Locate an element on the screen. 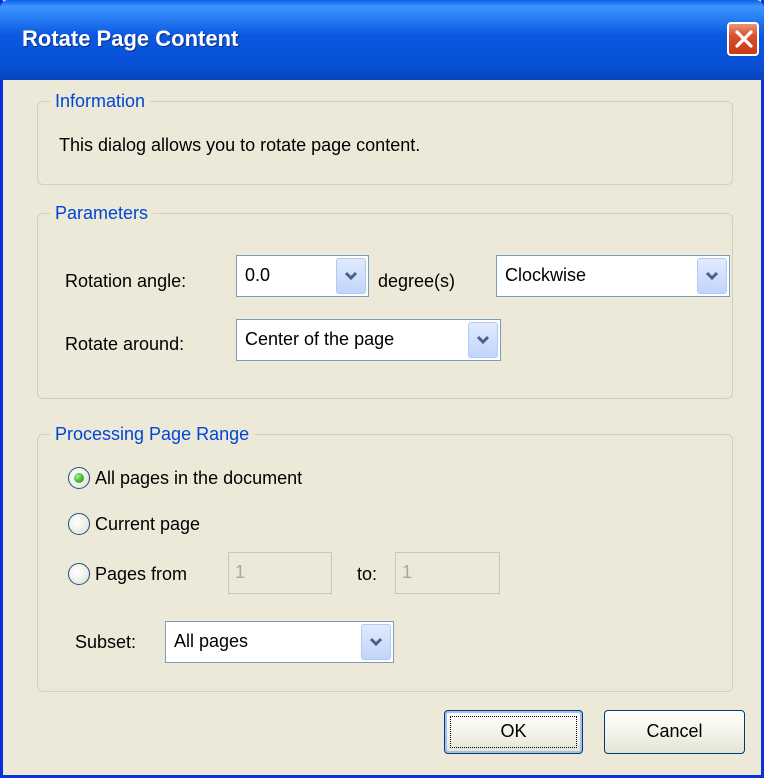 The height and width of the screenshot is (778, 764). subset-dropdown-button is located at coordinates (376, 642).